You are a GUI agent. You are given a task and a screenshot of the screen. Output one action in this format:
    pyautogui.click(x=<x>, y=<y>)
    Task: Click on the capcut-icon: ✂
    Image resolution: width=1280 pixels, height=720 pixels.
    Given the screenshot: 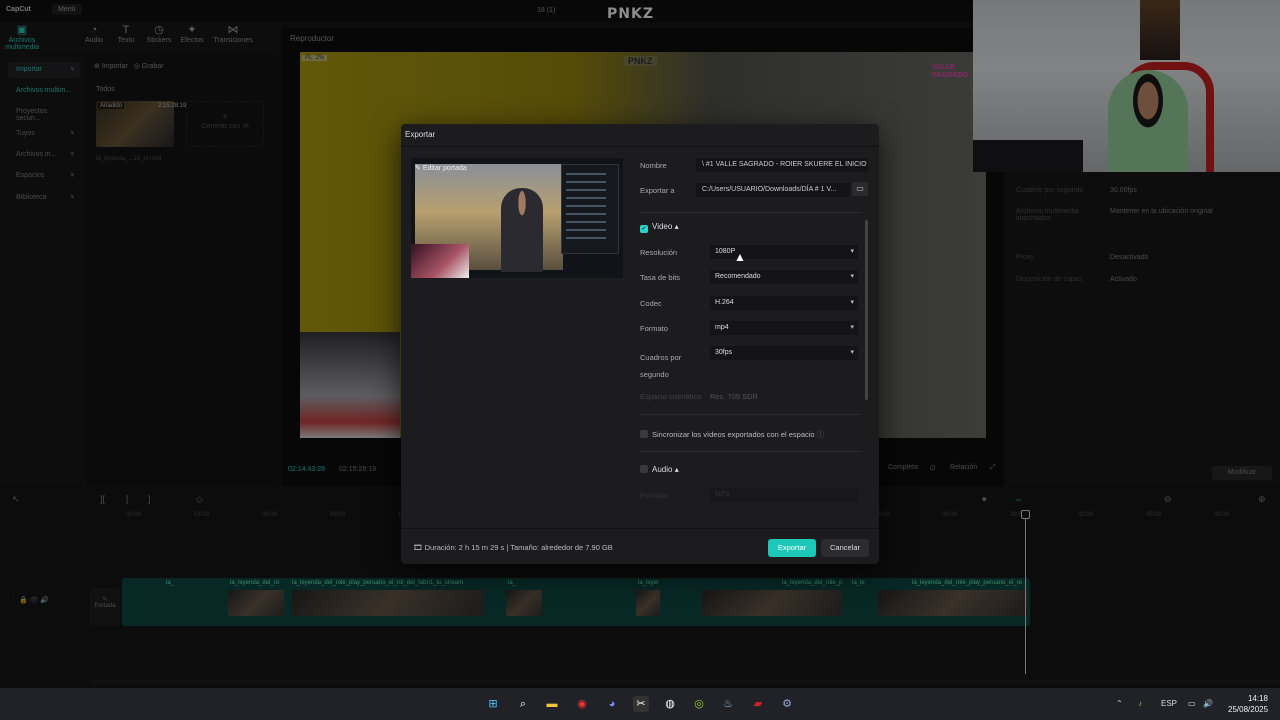 What is the action you would take?
    pyautogui.click(x=641, y=704)
    